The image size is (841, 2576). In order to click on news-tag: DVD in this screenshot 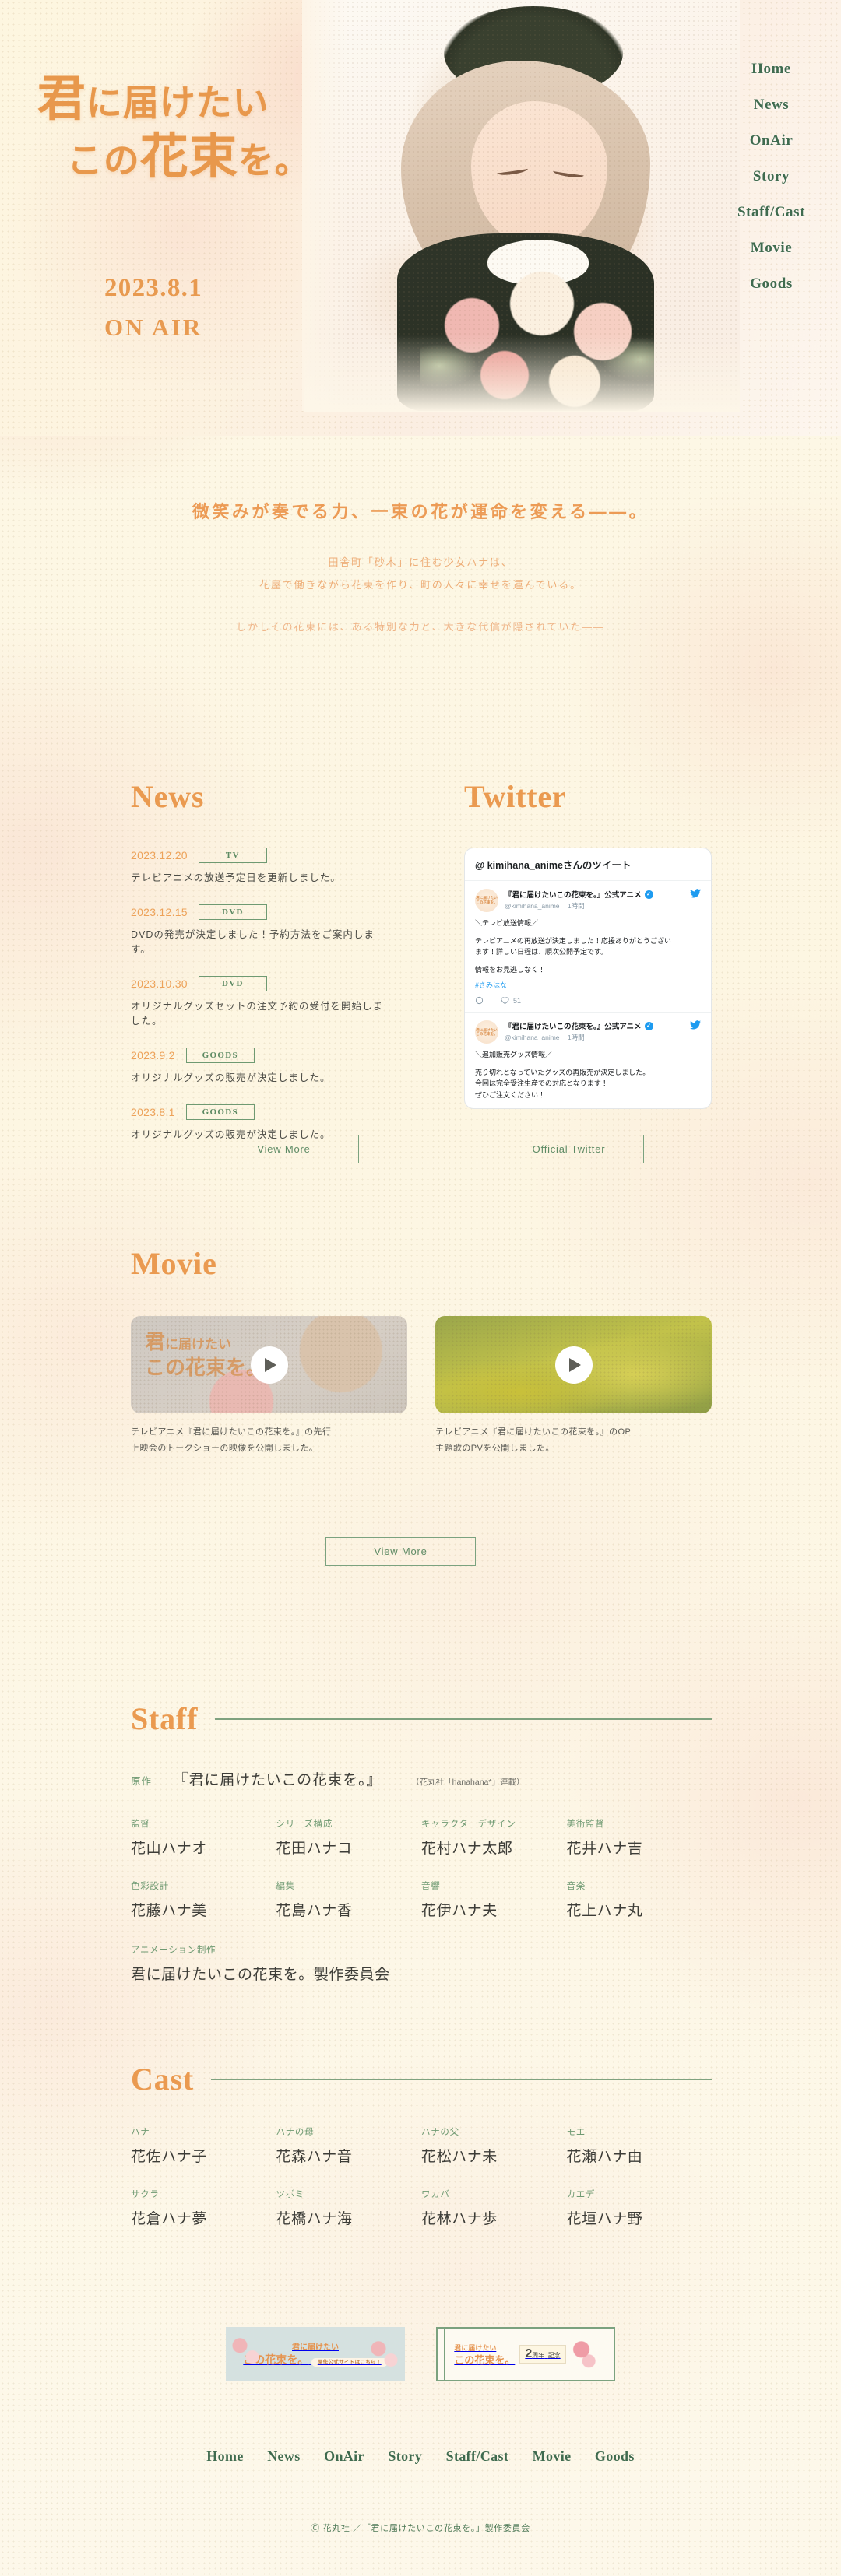, I will do `click(232, 912)`.